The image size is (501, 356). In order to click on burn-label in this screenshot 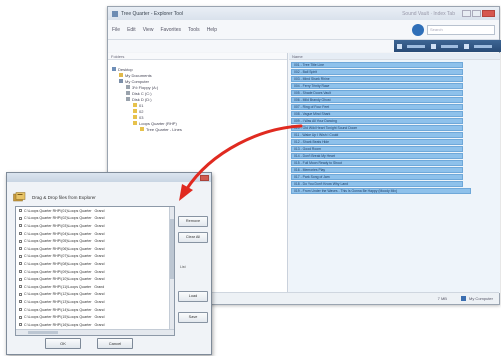, I will do `click(483, 46)`.